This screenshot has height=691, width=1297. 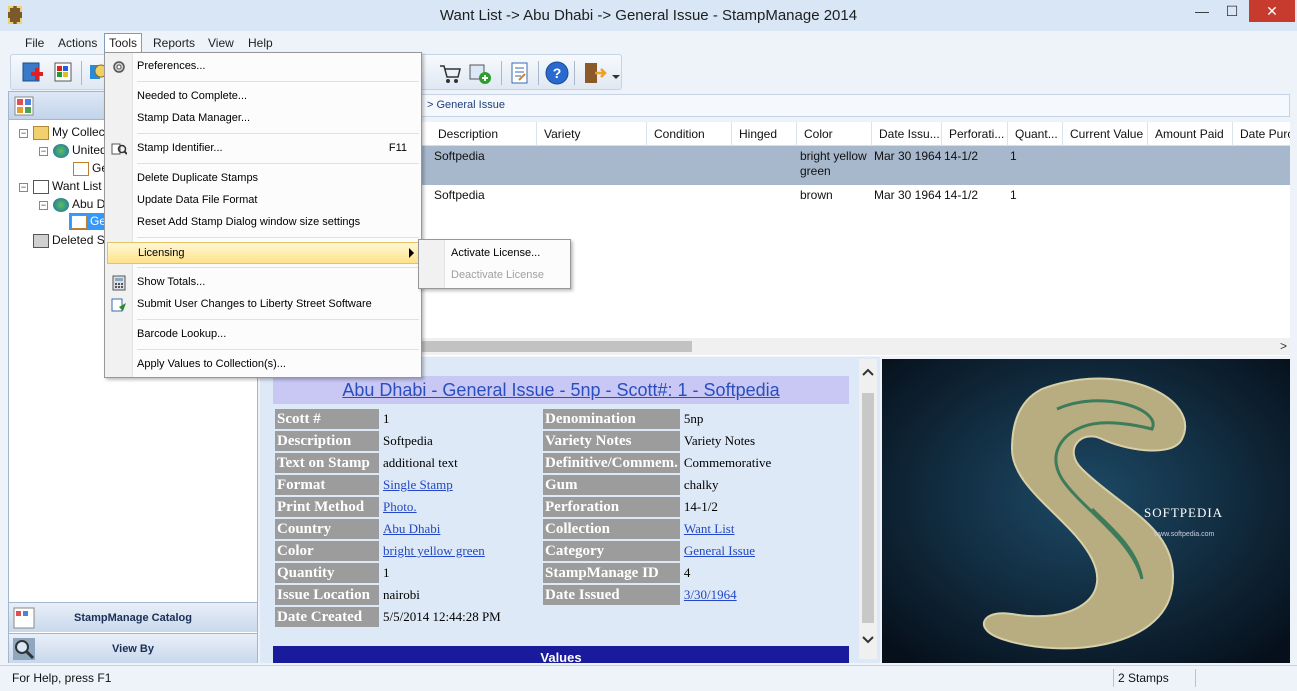 What do you see at coordinates (1202, 11) in the screenshot?
I see `minimize-button: —` at bounding box center [1202, 11].